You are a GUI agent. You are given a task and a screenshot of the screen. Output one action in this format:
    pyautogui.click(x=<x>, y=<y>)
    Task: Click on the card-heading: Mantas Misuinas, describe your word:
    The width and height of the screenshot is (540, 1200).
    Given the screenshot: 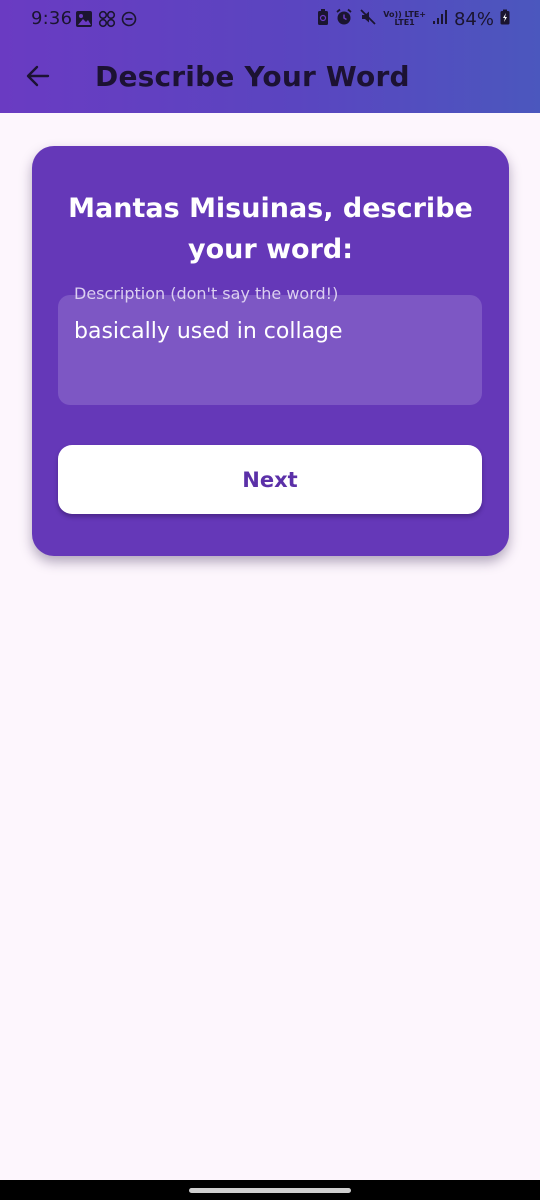 What is the action you would take?
    pyautogui.click(x=270, y=229)
    